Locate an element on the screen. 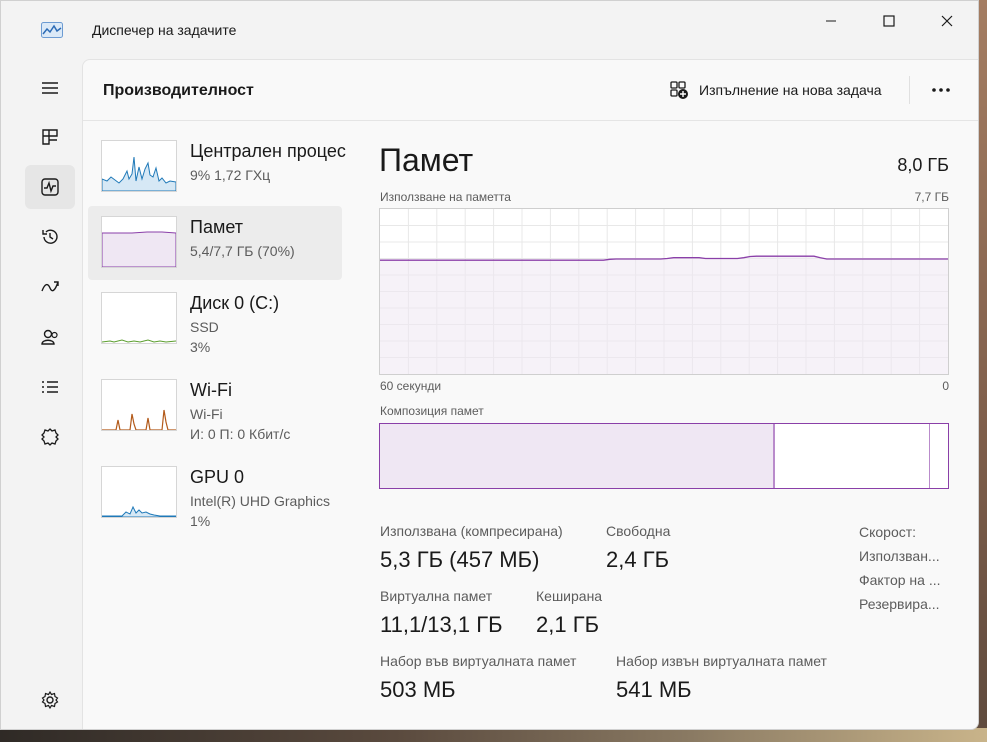 This screenshot has height=742, width=987. more-icon is located at coordinates (941, 90).